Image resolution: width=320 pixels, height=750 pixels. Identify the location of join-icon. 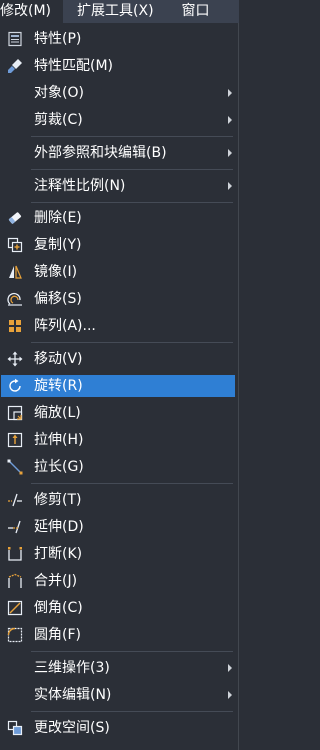
(15, 581).